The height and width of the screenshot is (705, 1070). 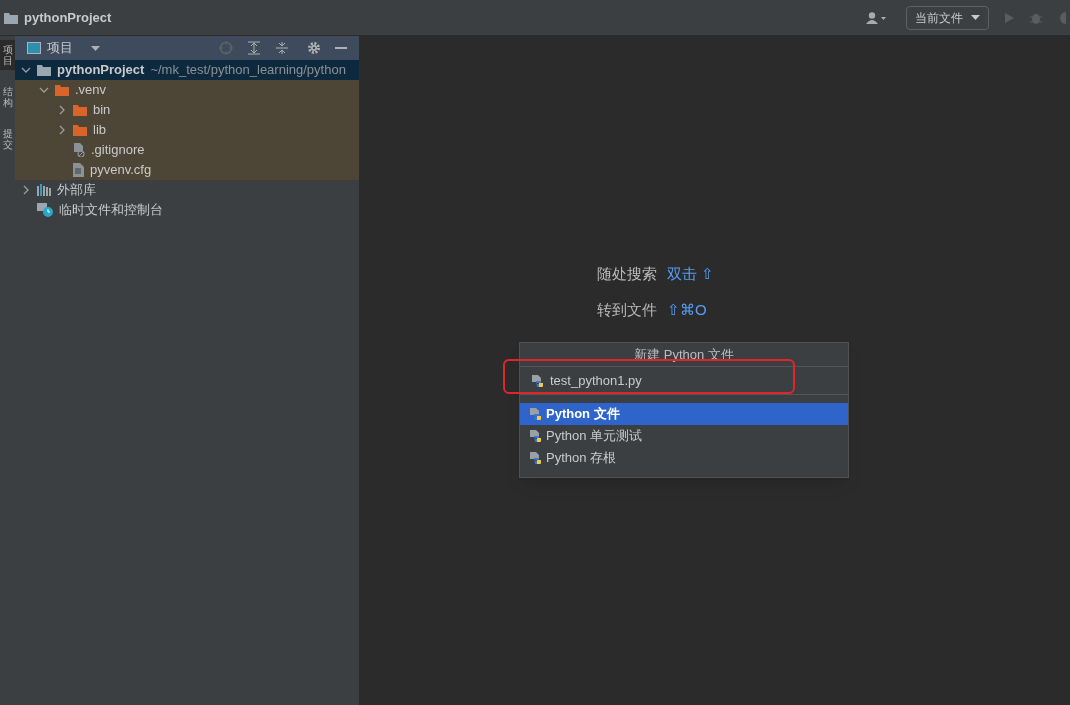 What do you see at coordinates (102, 110) in the screenshot?
I see `tree-label: bin` at bounding box center [102, 110].